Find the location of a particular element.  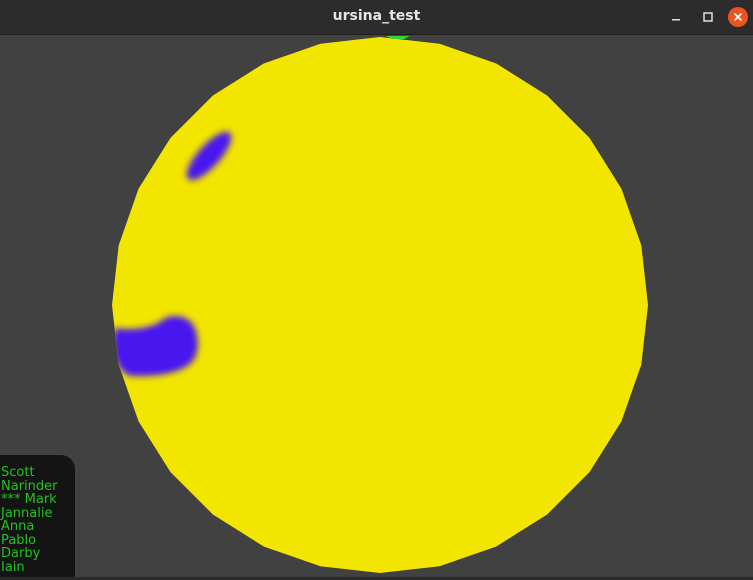

close-button is located at coordinates (738, 17).